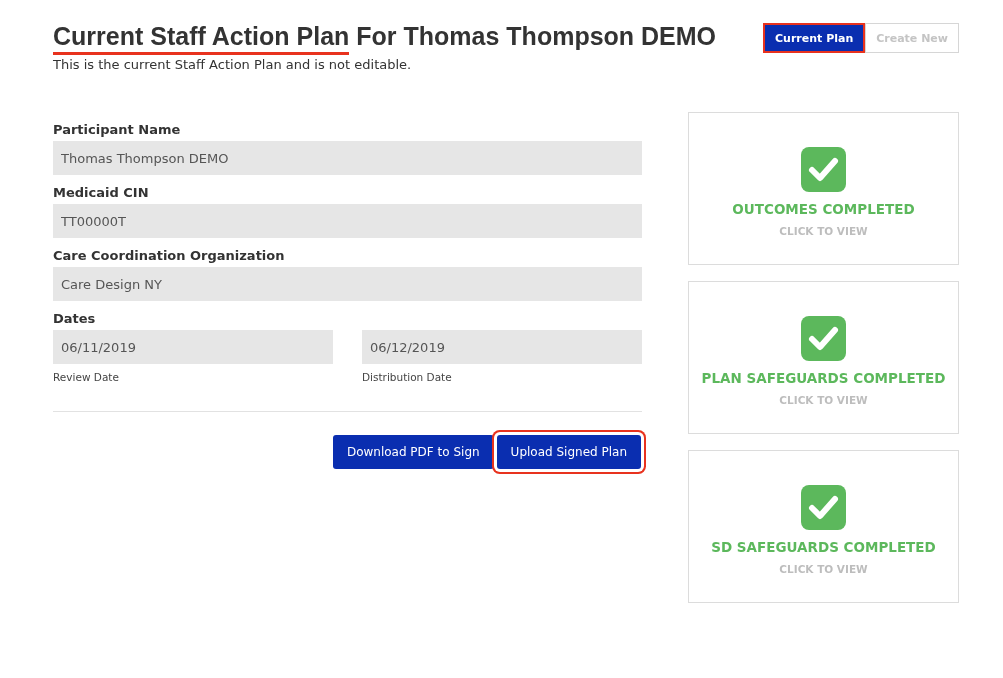 The height and width of the screenshot is (678, 1003). I want to click on field-label: Care Coordination Organization, so click(169, 255).